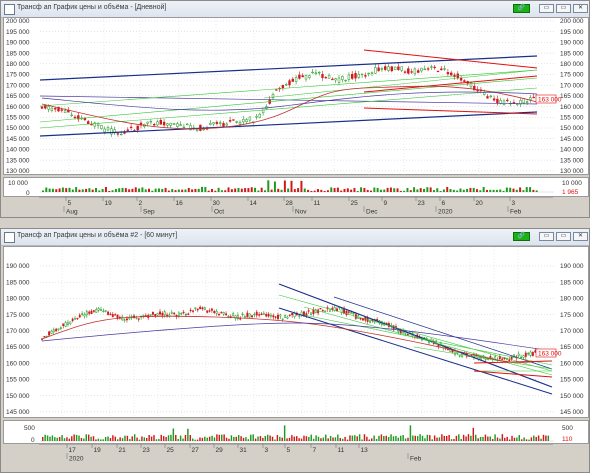  Describe the element at coordinates (483, 358) in the screenshot. I see `trend-line` at that location.